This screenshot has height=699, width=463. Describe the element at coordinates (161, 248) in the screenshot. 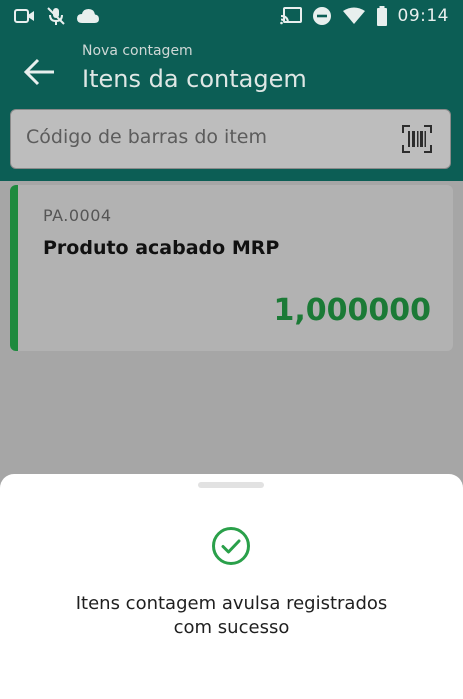

I see `item-name: Produto acabado MRP` at that location.